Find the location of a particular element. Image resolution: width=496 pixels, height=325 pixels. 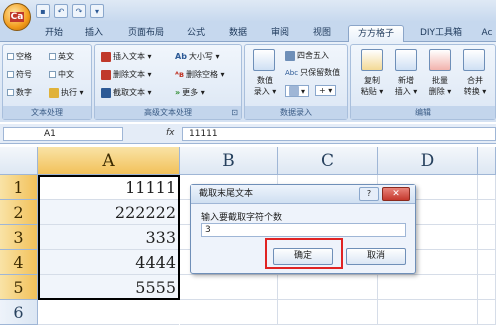

tab-ac: Ac is located at coordinates (487, 33).